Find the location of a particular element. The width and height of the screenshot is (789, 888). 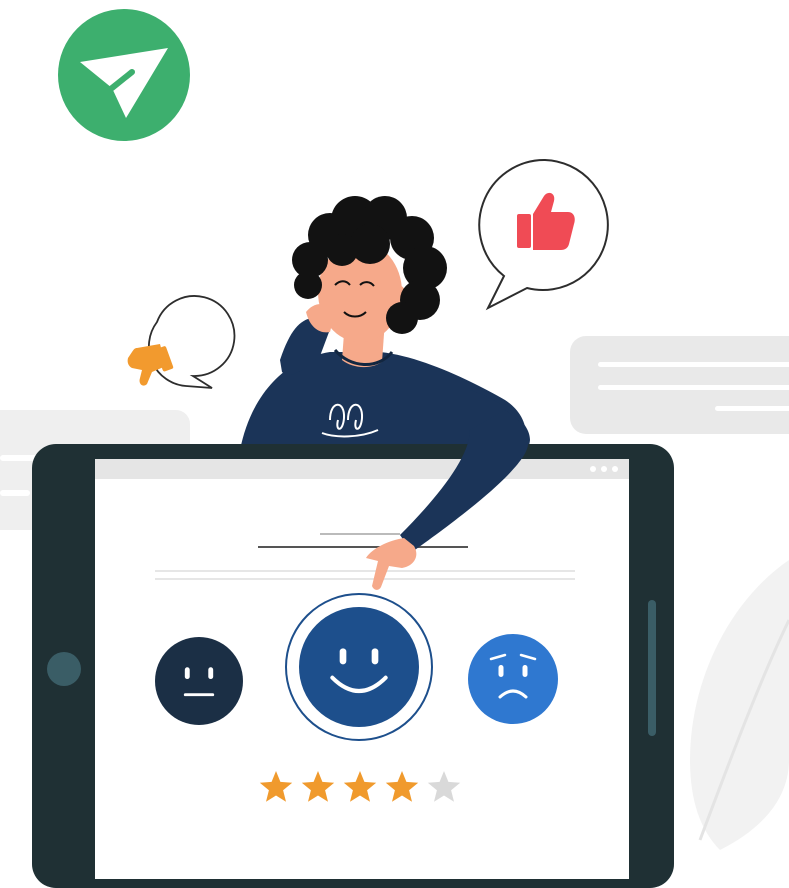

background-leaf is located at coordinates (739, 705).